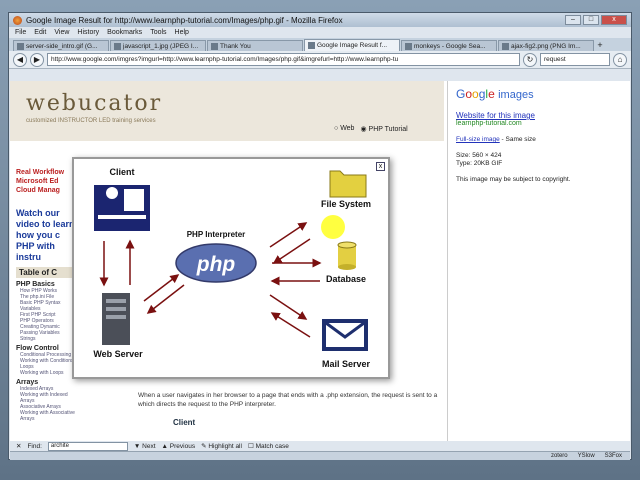  I want to click on image-size: Size: 560 × 424, so click(479, 155).